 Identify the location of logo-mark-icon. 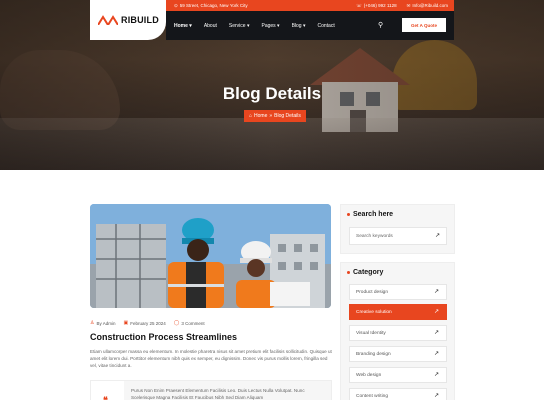
(108, 20).